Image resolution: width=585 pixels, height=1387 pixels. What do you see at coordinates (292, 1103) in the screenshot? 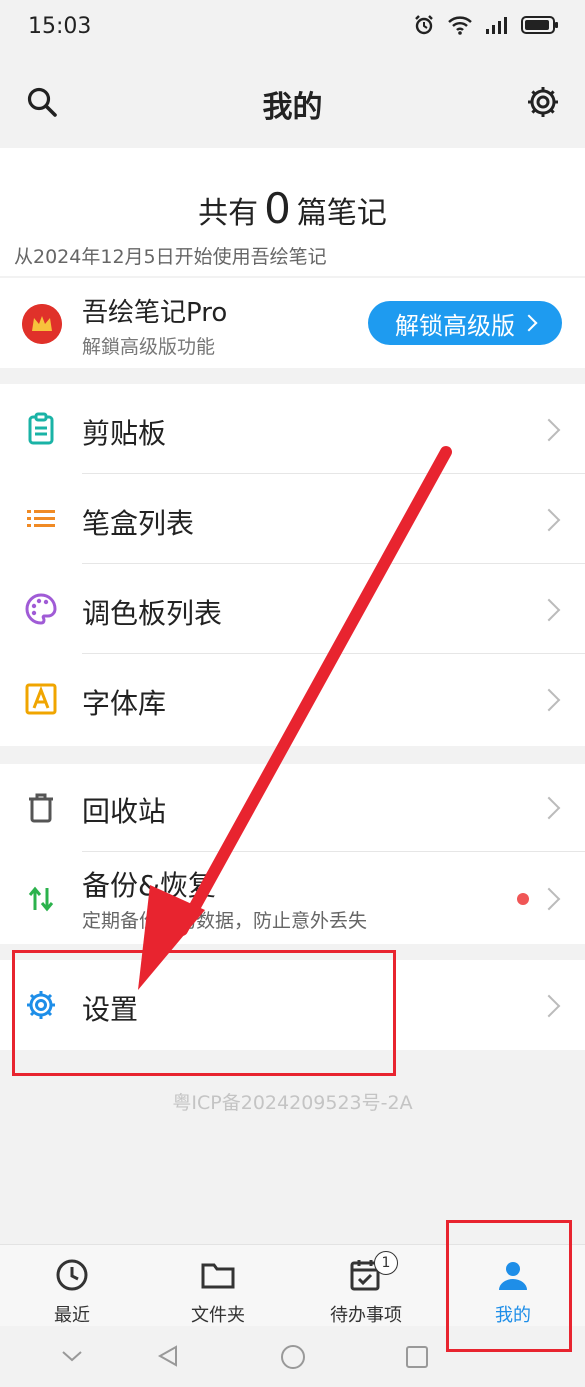
I see `icp-filing-text: 粤ICP备2024209523号-2A` at bounding box center [292, 1103].